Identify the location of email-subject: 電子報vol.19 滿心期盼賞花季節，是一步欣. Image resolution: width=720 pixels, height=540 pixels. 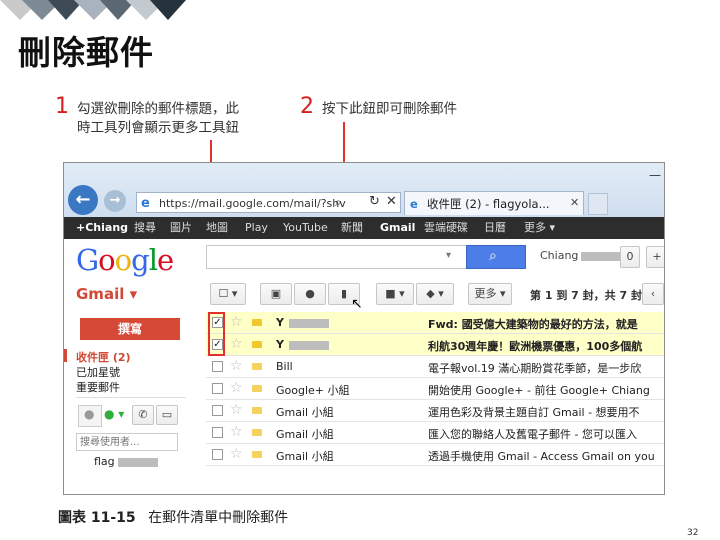
(535, 368).